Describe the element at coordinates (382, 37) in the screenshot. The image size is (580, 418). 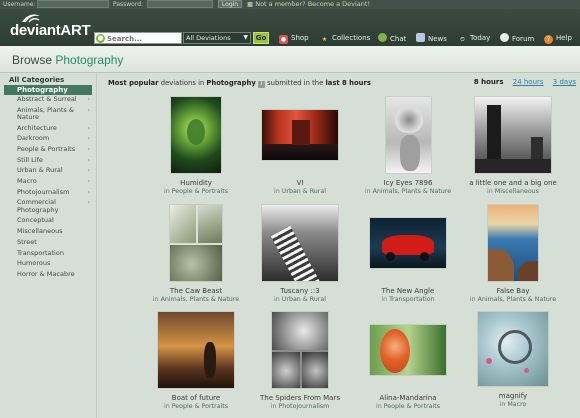
I see `chat-icon` at that location.